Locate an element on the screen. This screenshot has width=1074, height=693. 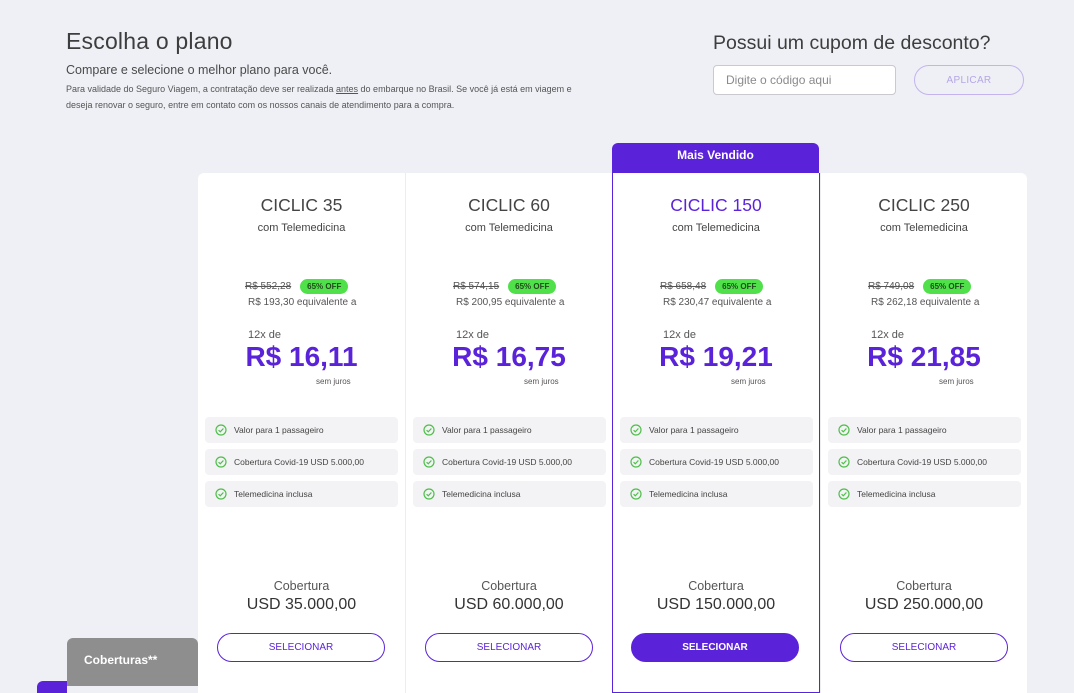
old-price: R$ 749,08 is located at coordinates (891, 286).